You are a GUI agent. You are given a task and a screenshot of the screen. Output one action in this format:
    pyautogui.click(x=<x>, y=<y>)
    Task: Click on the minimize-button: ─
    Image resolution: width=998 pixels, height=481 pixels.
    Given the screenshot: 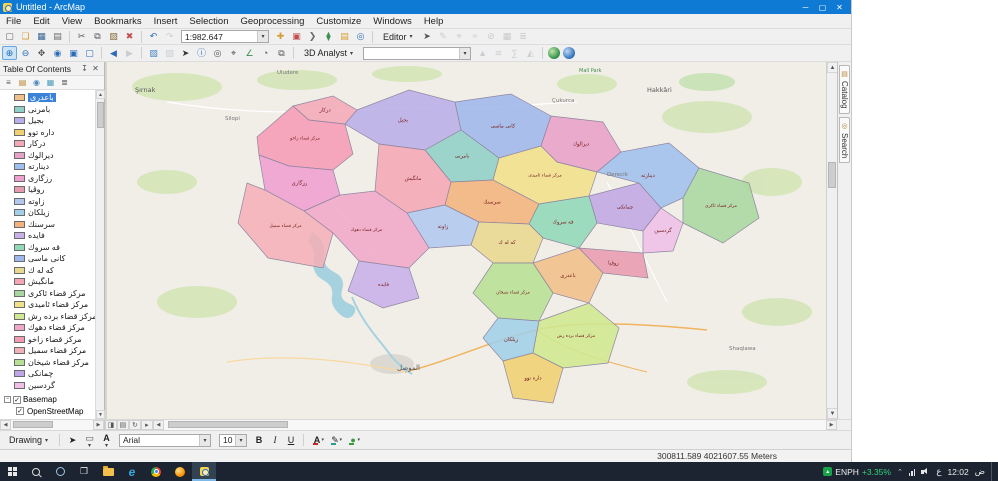 What is the action you would take?
    pyautogui.click(x=805, y=7)
    